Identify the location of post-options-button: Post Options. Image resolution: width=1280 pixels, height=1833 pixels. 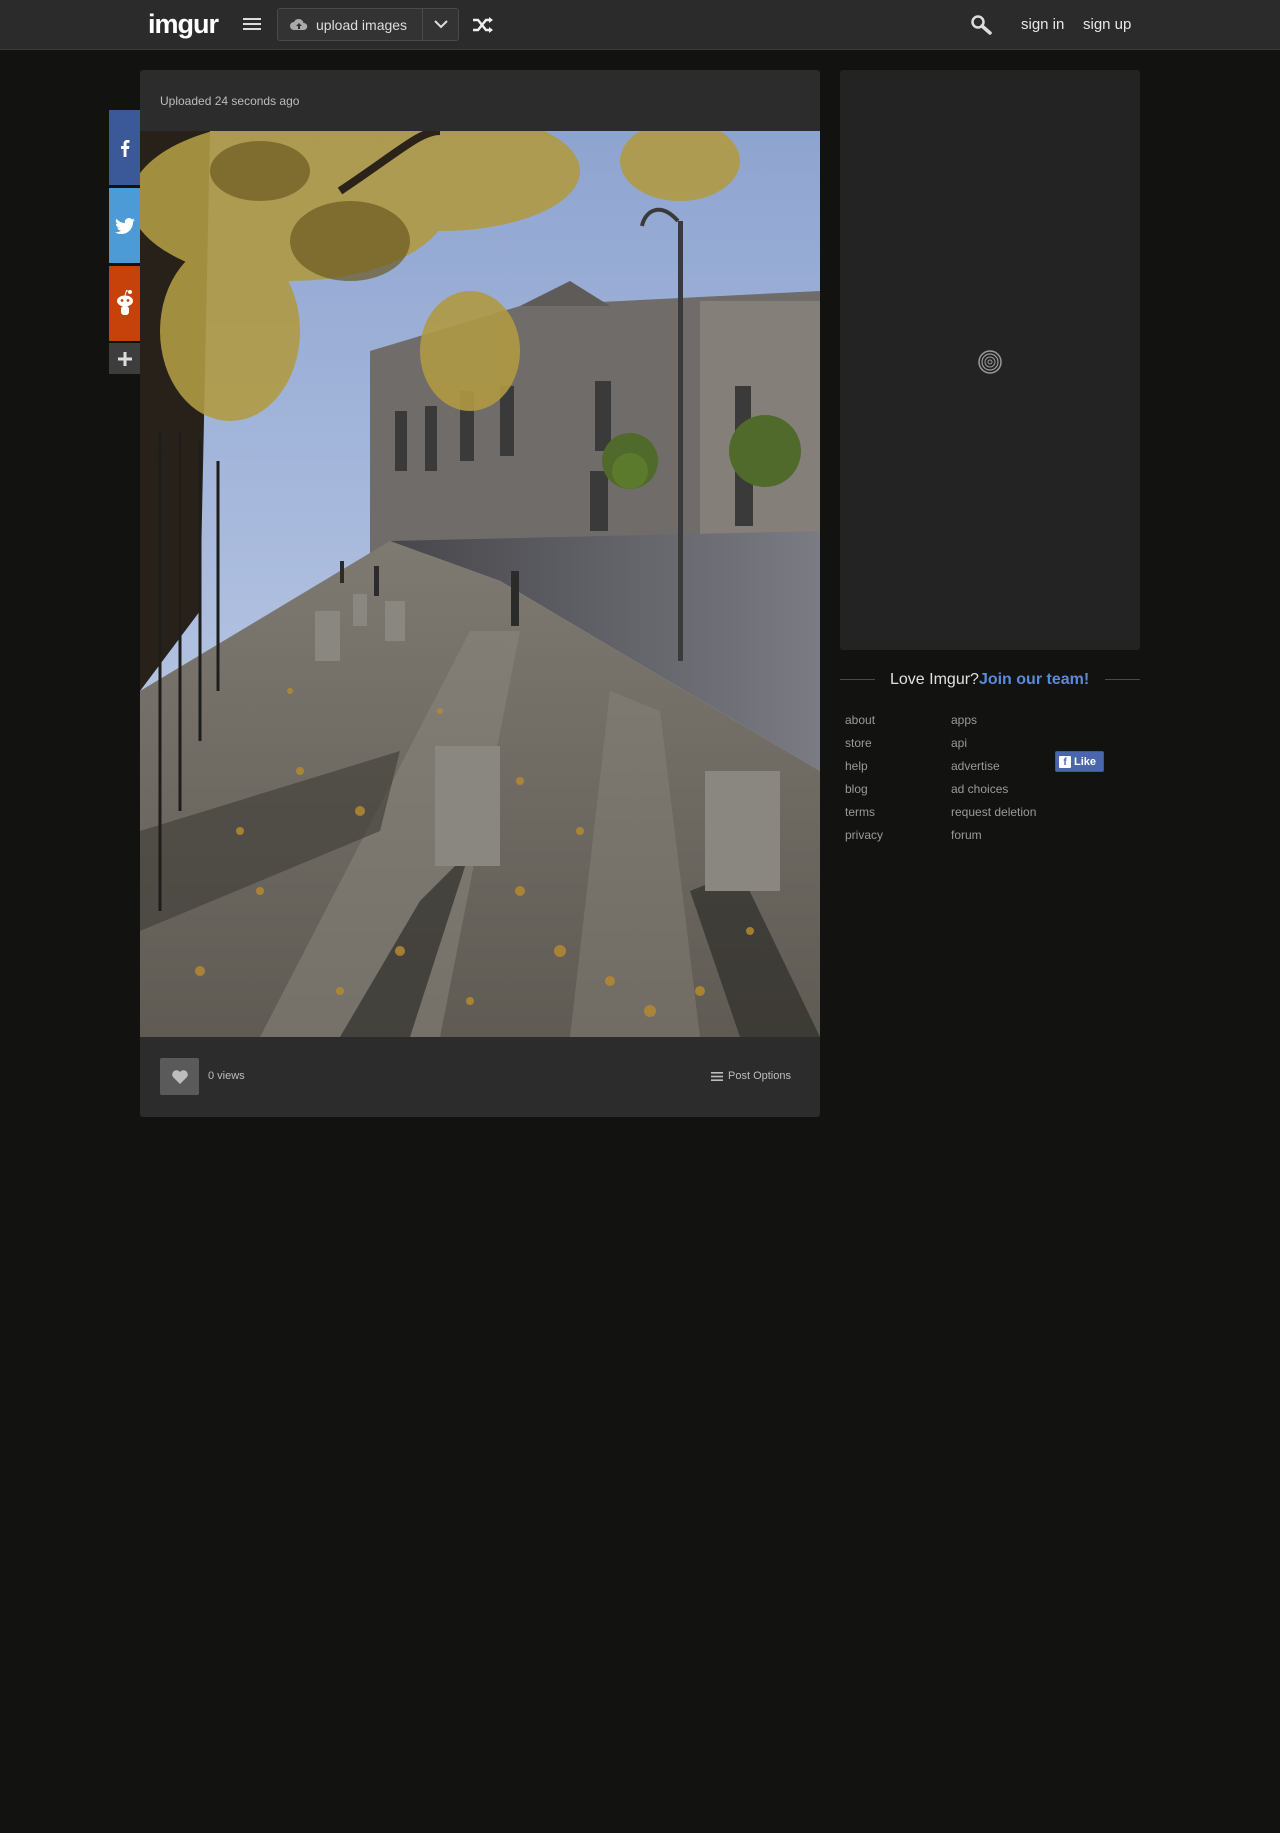
(751, 1076).